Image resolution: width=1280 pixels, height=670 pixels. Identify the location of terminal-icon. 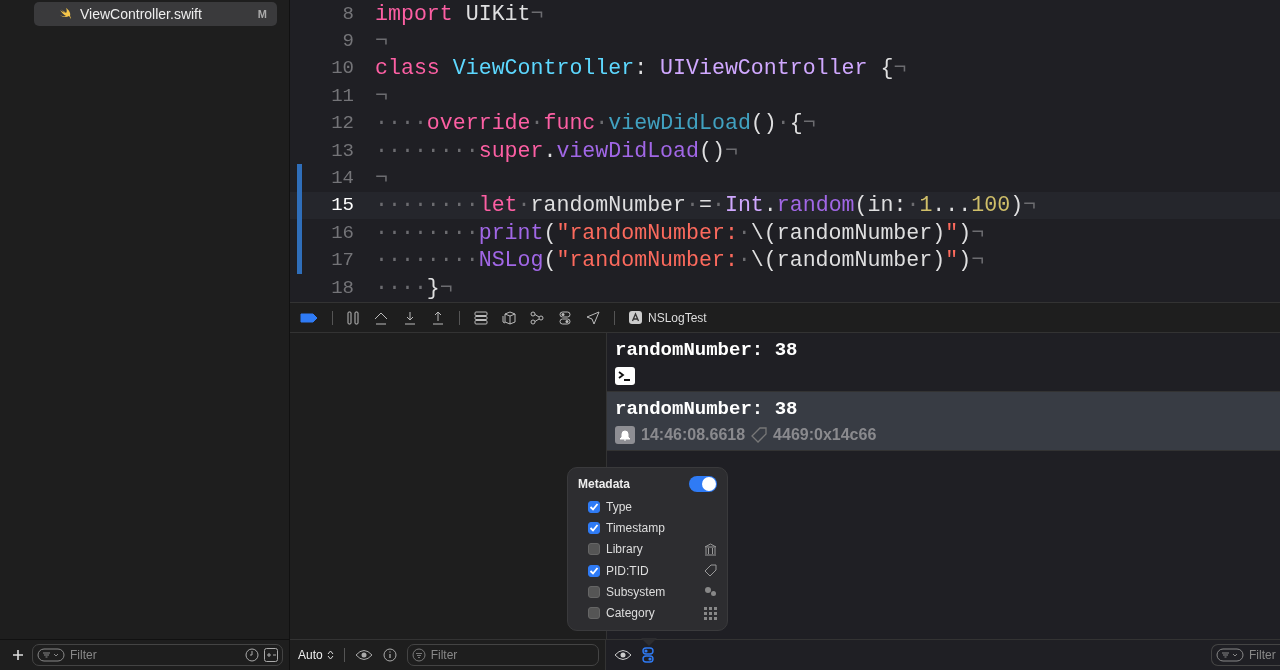
(625, 376).